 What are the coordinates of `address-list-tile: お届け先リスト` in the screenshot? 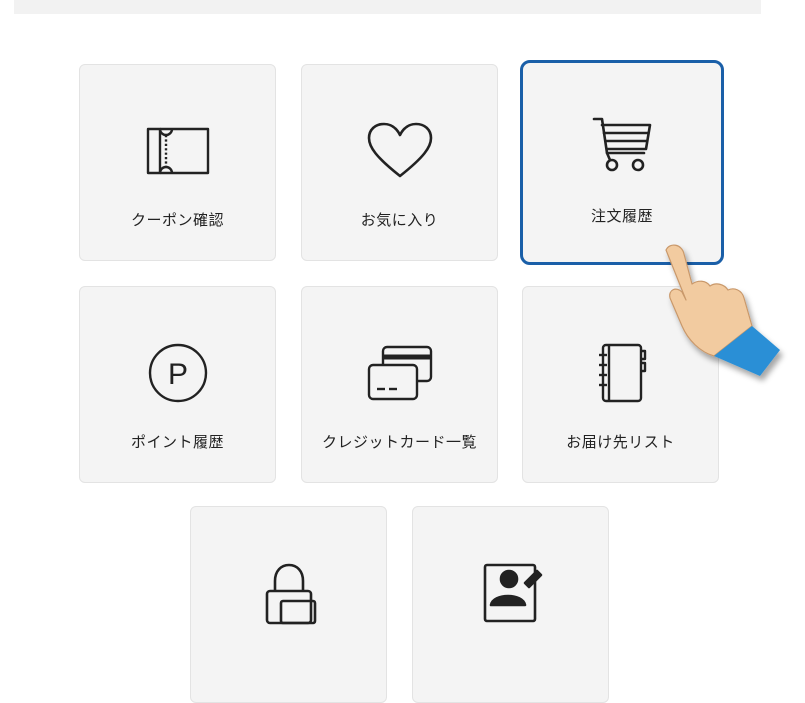 It's located at (620, 384).